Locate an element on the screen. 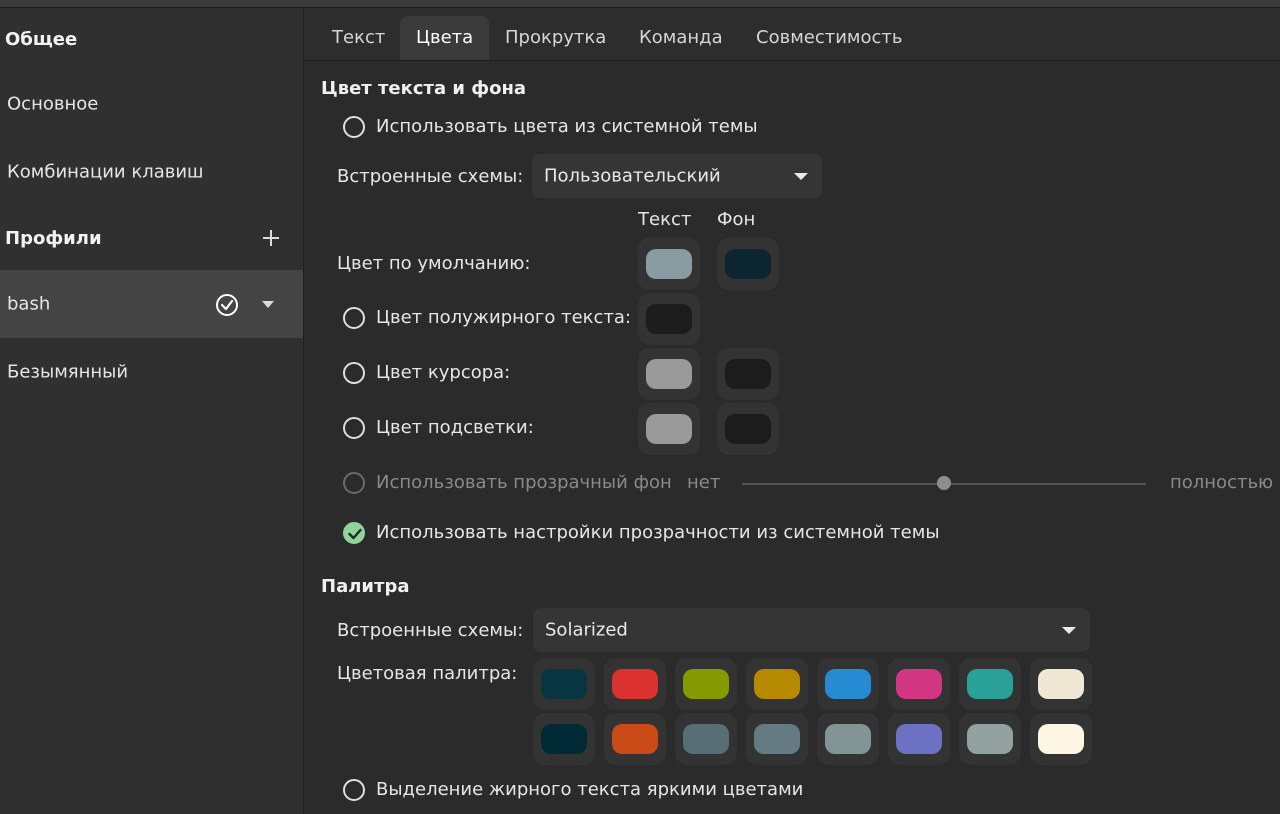 This screenshot has height=814, width=1280. text-column-header: Текст is located at coordinates (665, 219).